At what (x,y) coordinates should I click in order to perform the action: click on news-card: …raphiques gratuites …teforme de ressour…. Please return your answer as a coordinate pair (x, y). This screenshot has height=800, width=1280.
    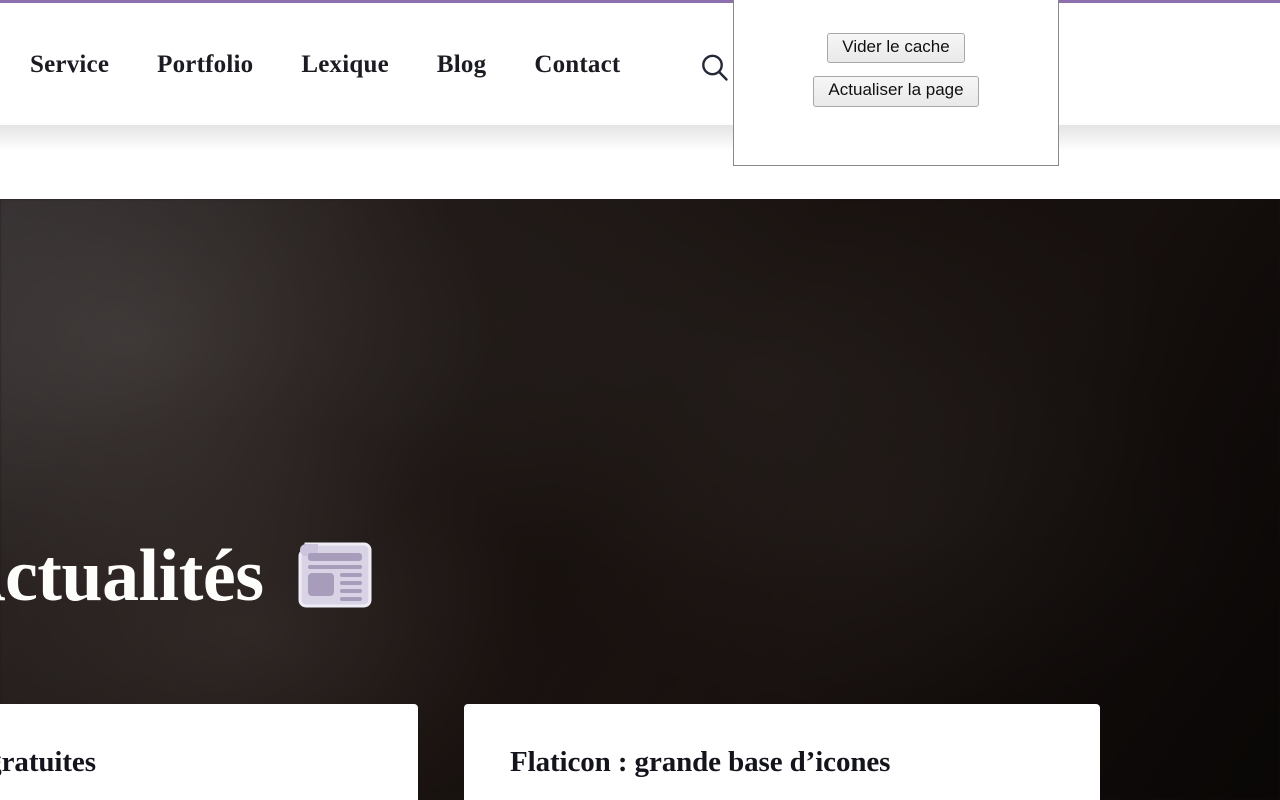
    Looking at the image, I should click on (209, 752).